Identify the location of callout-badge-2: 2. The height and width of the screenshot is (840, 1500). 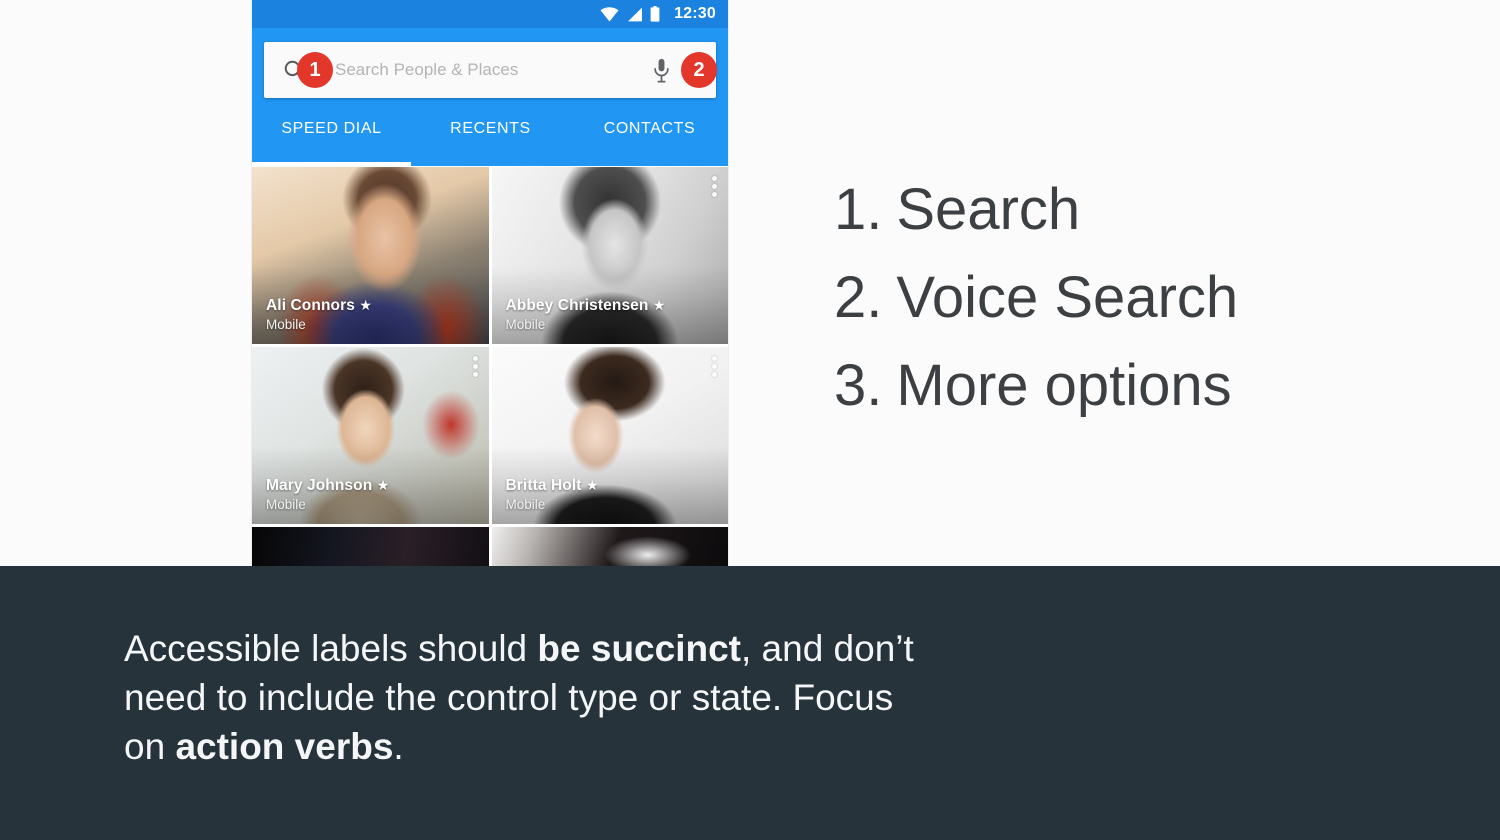
(699, 70).